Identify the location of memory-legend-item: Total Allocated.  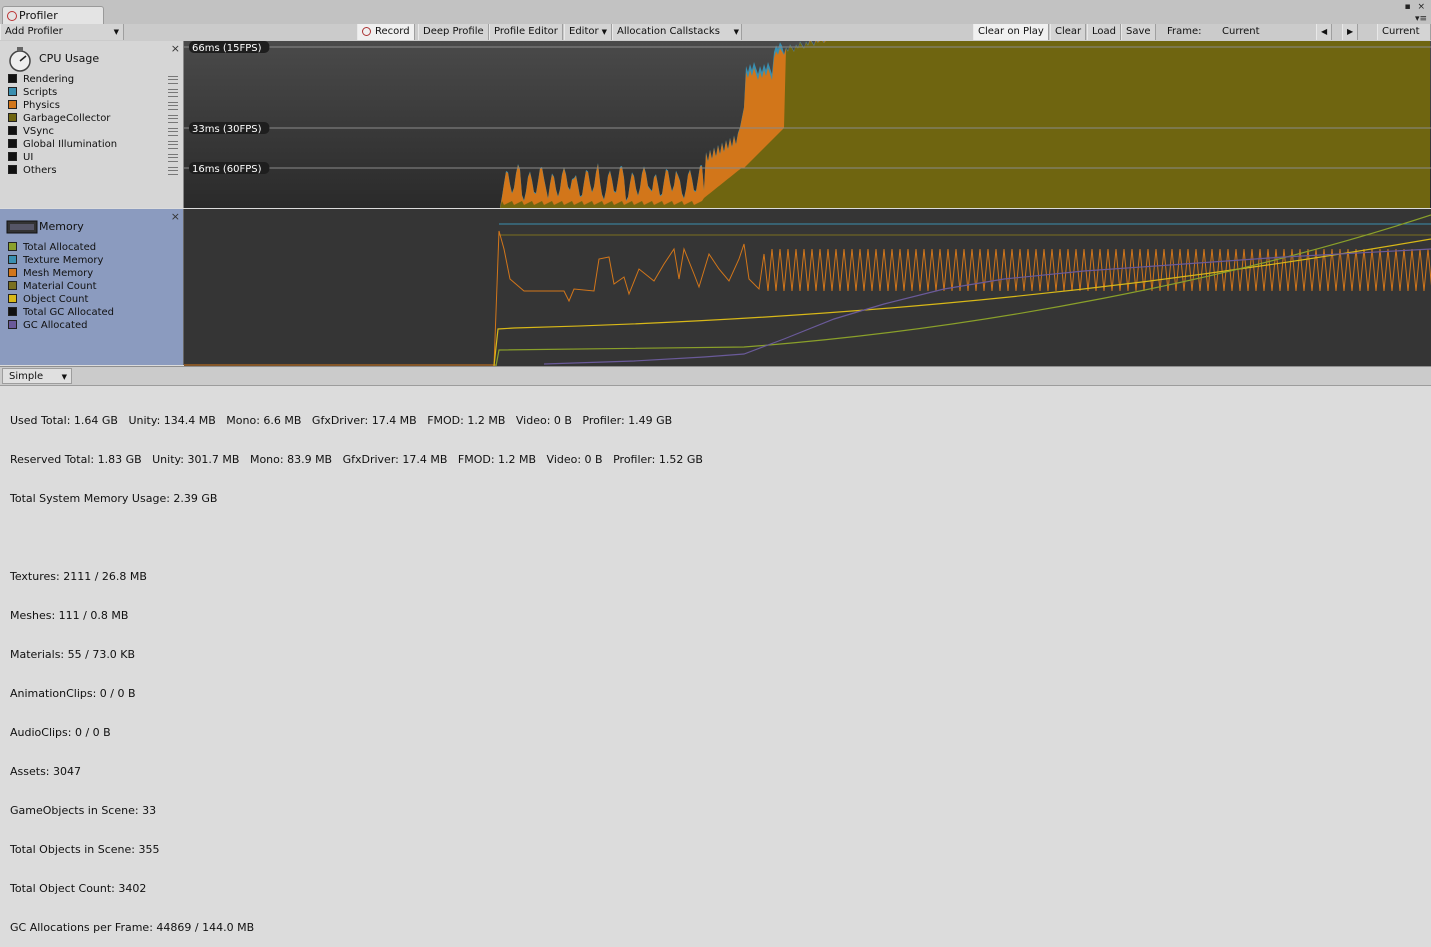
(61, 247).